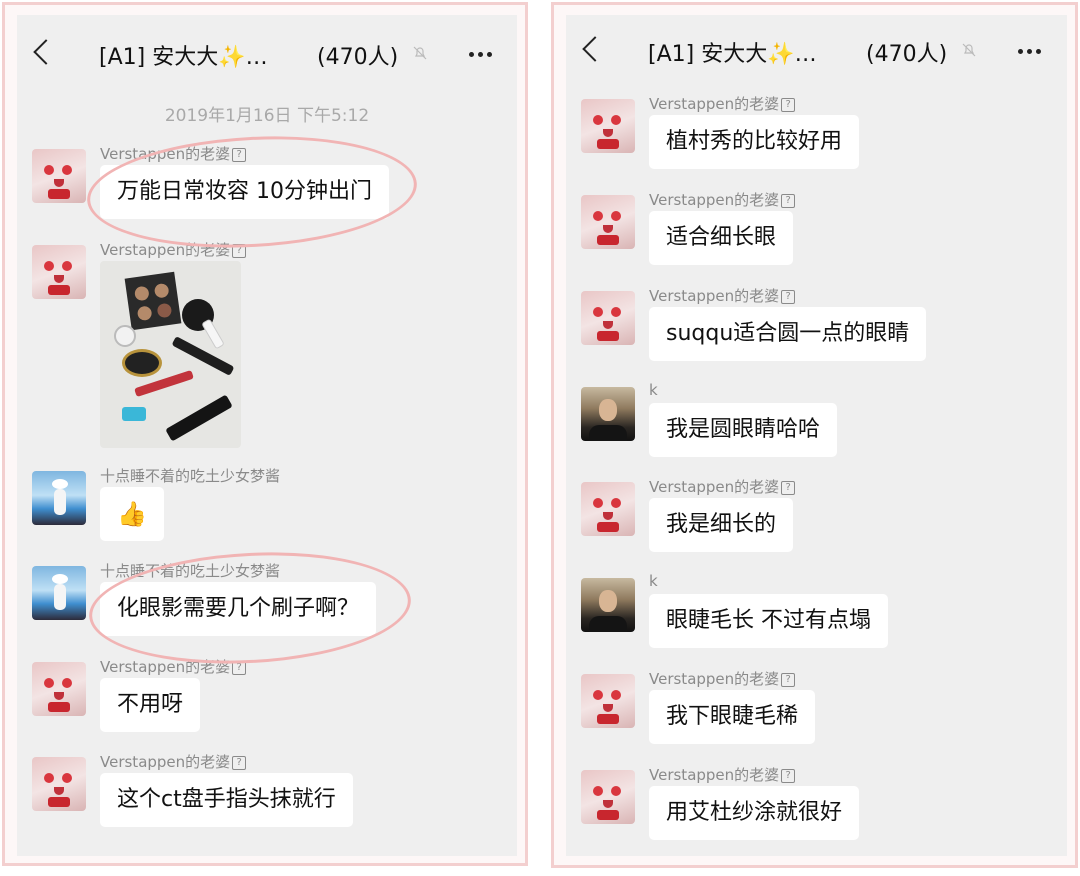 The width and height of the screenshot is (1080, 876). I want to click on message-bubble: 我是细长的, so click(721, 525).